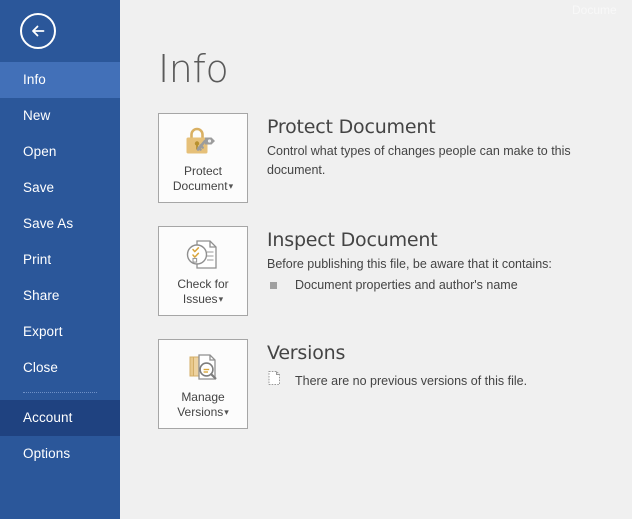  I want to click on padlock-key-icon, so click(203, 142).